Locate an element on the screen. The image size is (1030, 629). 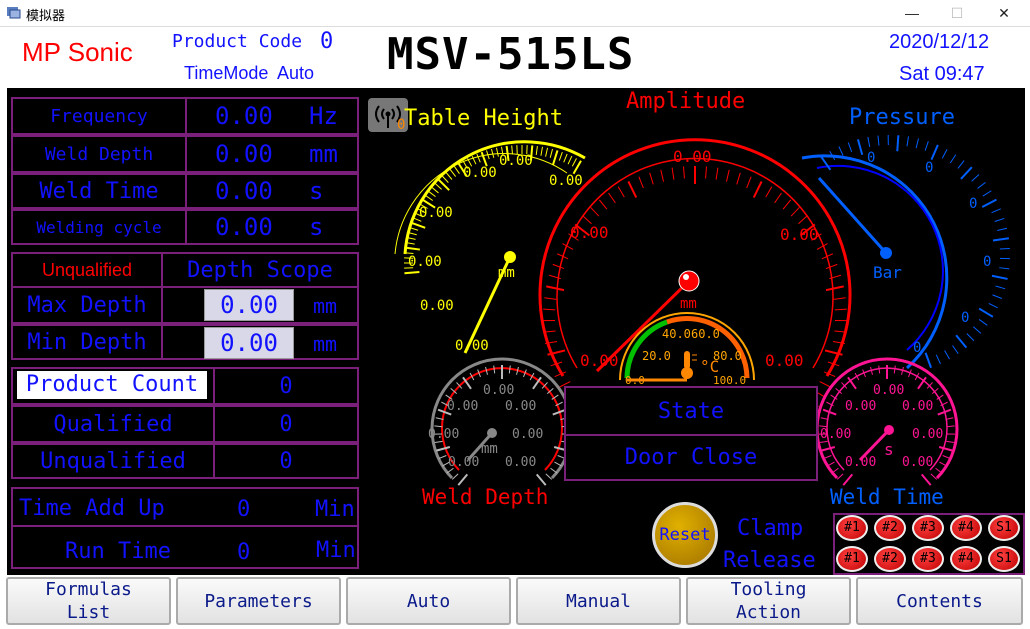
maximize-button: ☐ is located at coordinates (957, 13).